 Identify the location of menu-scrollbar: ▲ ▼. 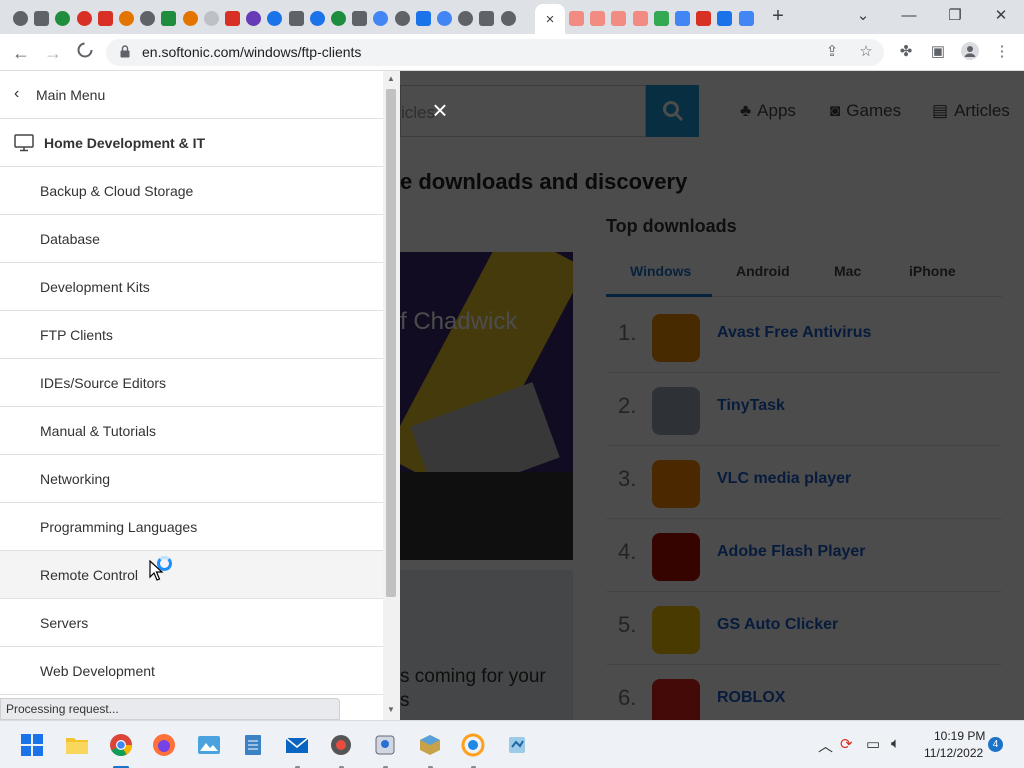
(391, 395).